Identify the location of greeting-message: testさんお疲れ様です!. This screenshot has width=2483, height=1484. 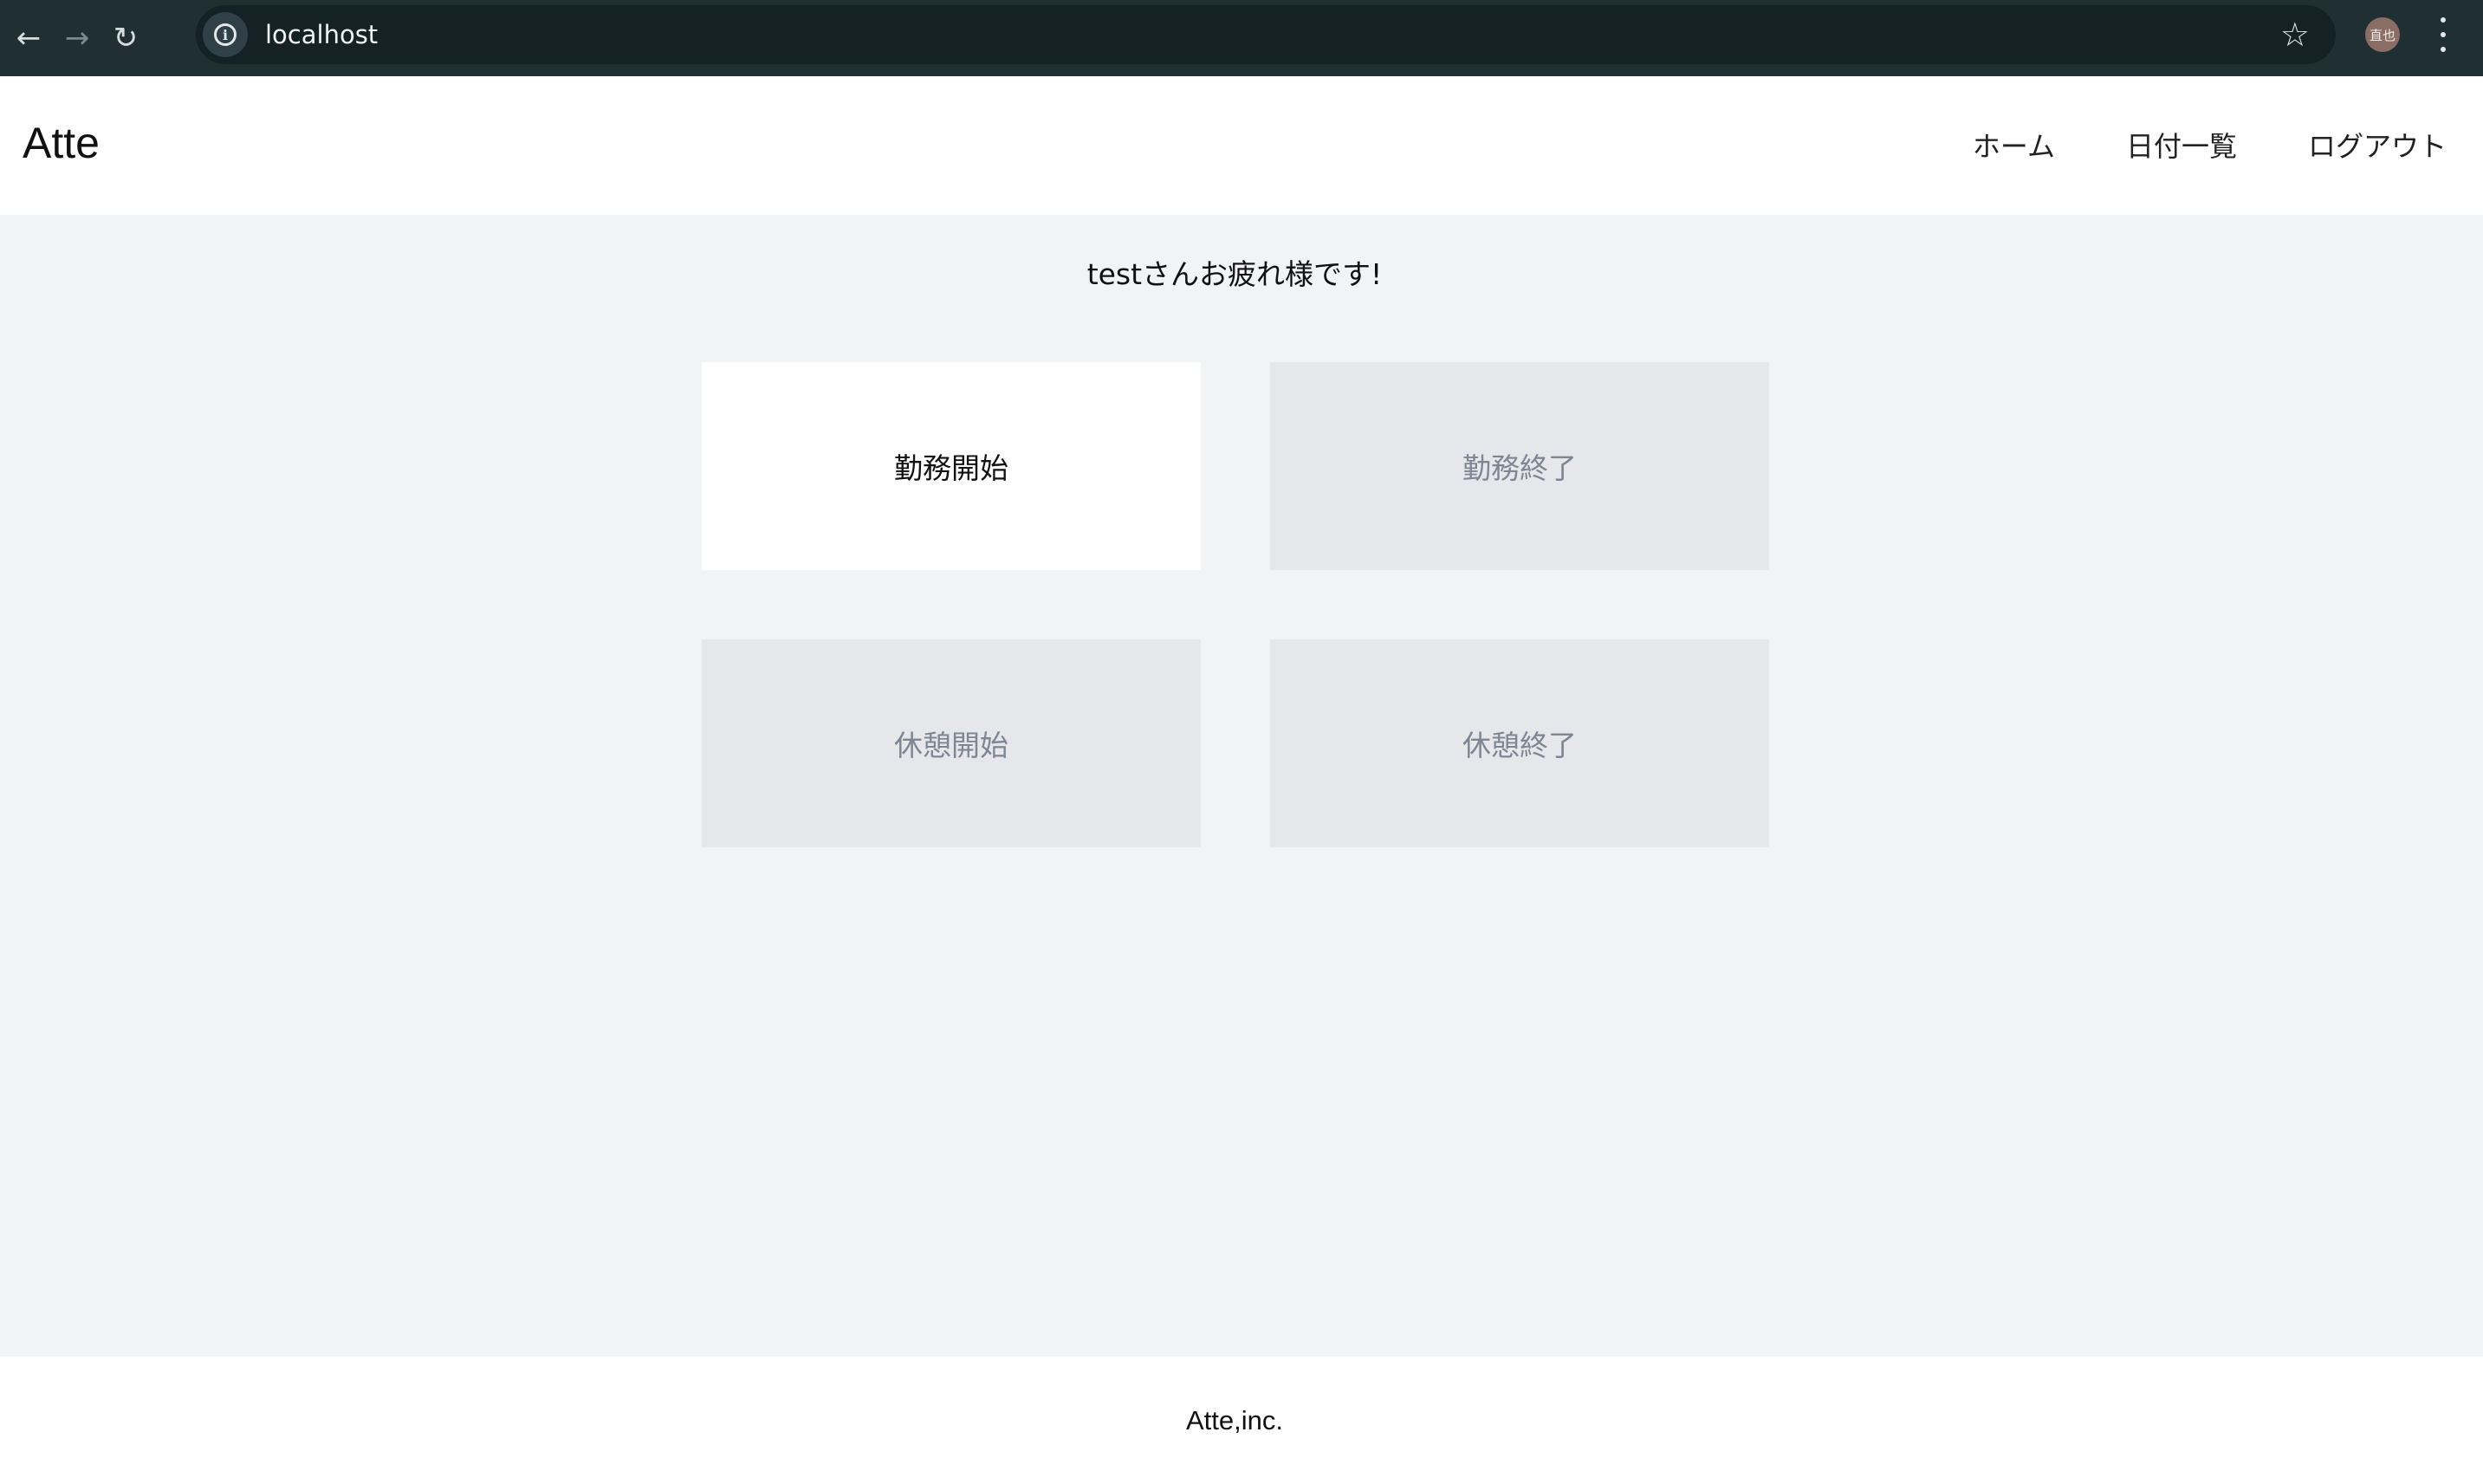
(1234, 274).